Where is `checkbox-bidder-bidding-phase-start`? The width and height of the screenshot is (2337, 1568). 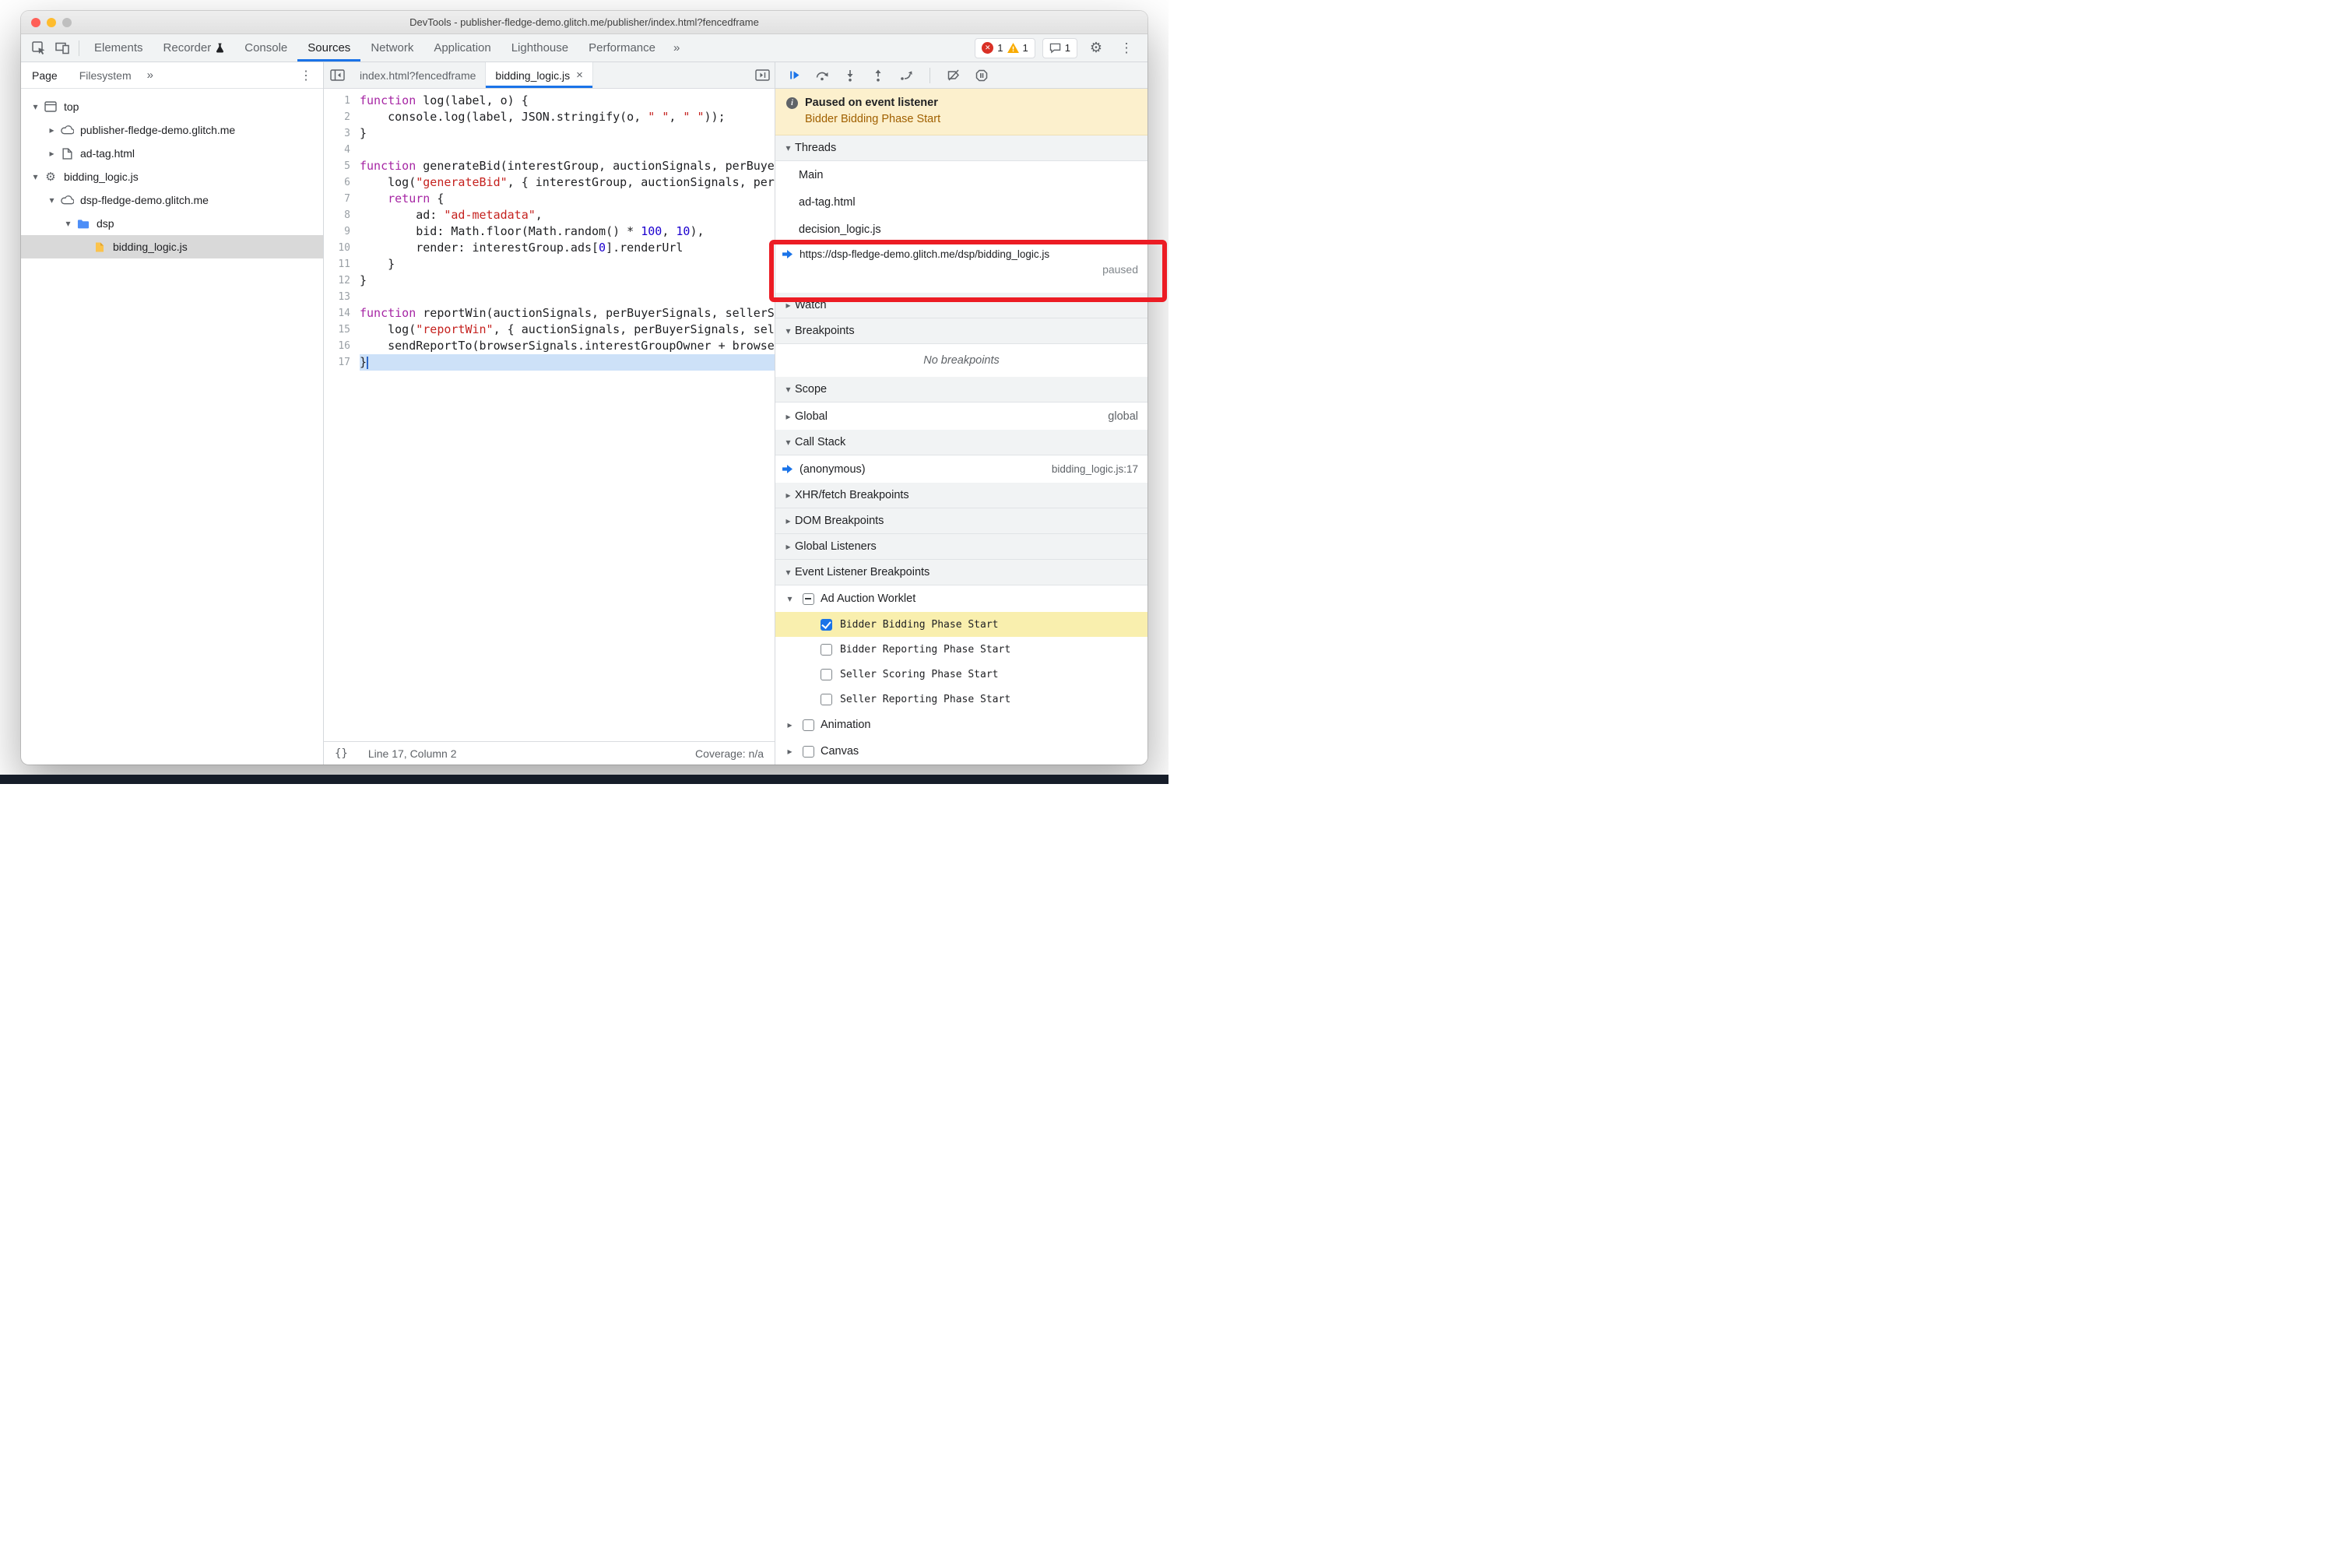
checkbox-bidder-bidding-phase-start is located at coordinates (827, 624).